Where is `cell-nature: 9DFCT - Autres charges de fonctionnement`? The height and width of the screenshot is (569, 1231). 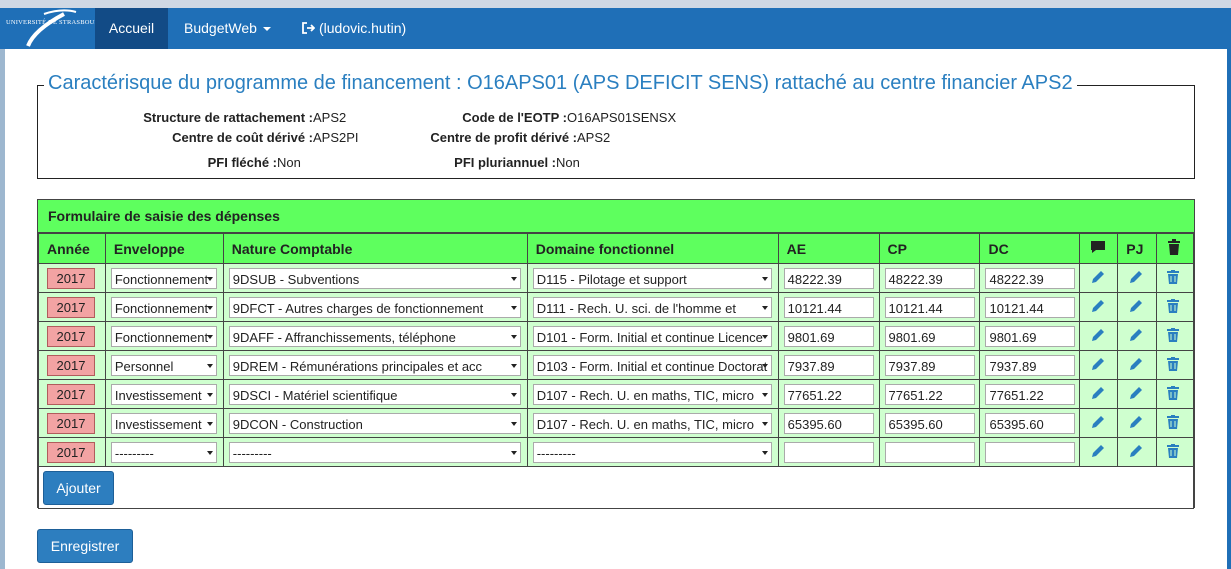 cell-nature: 9DFCT - Autres charges de fonctionnement is located at coordinates (375, 307).